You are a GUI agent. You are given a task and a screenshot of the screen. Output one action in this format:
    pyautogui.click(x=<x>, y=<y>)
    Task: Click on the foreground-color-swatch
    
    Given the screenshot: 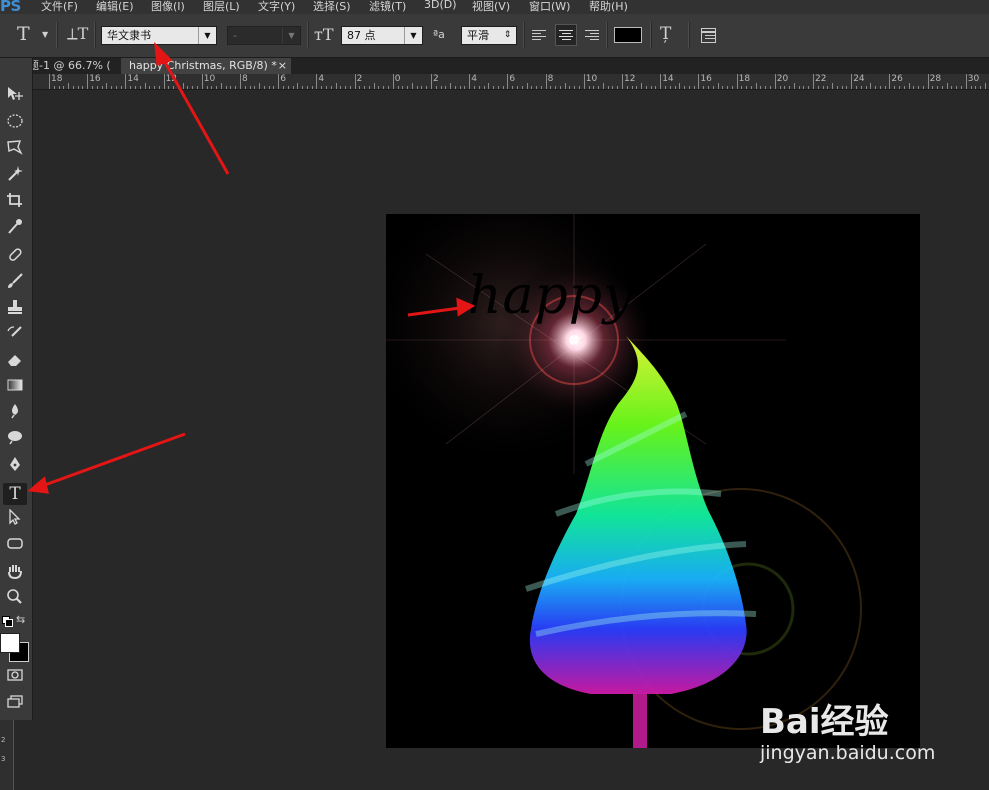 What is the action you would take?
    pyautogui.click(x=10, y=643)
    